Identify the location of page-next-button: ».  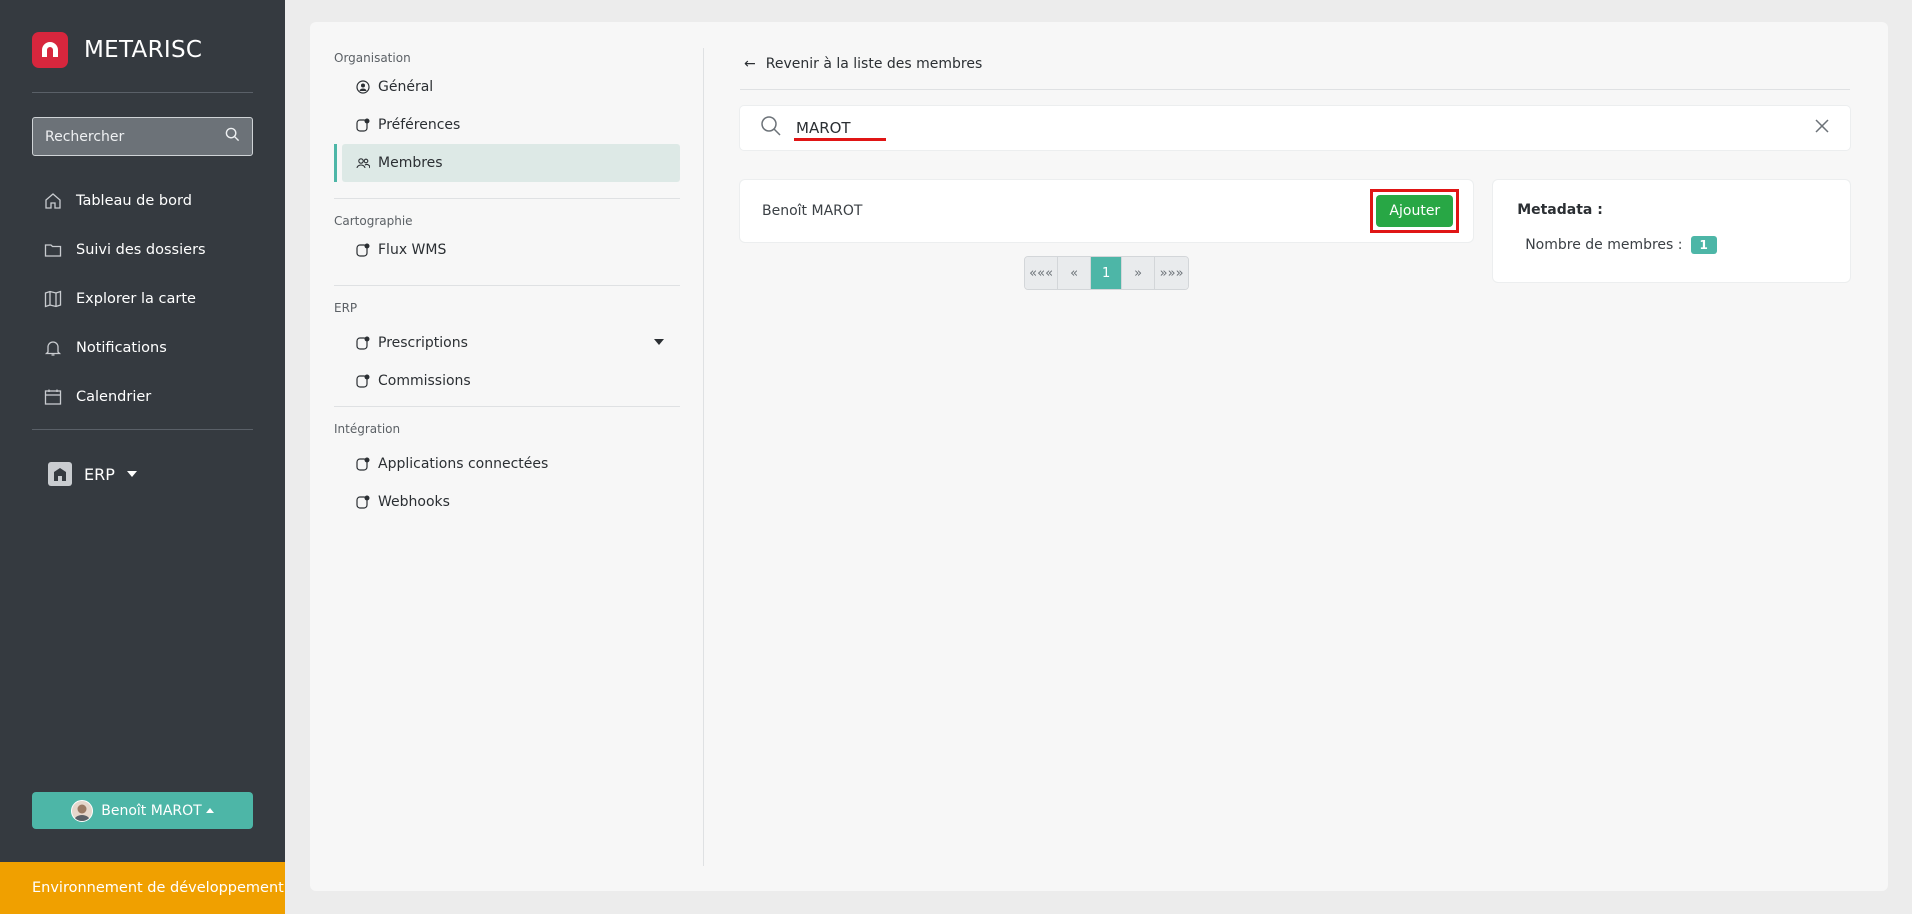
(1139, 273).